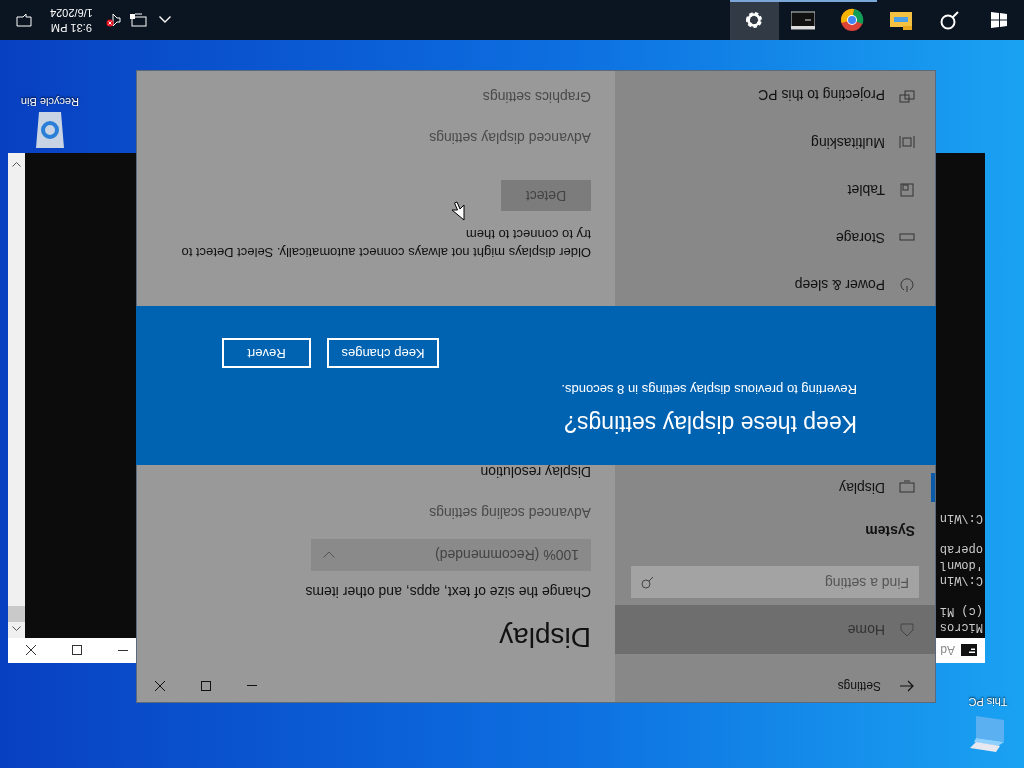 This screenshot has height=768, width=1024. I want to click on setting-label: Change the size of text, apps, and other items, so click(447, 592).